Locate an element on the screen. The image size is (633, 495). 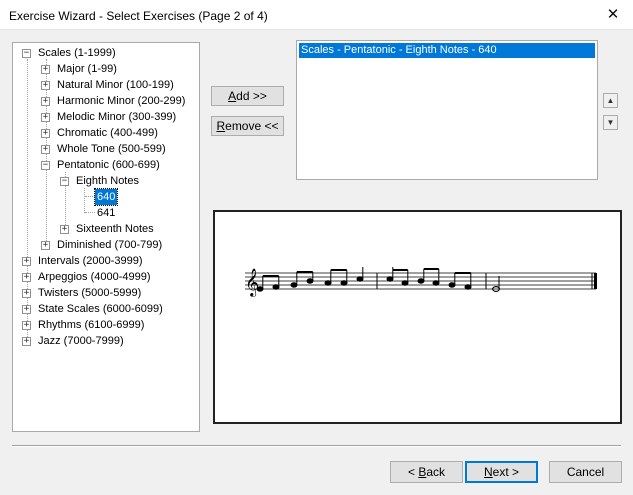
remove-button-mnemonic: R is located at coordinates (221, 126).